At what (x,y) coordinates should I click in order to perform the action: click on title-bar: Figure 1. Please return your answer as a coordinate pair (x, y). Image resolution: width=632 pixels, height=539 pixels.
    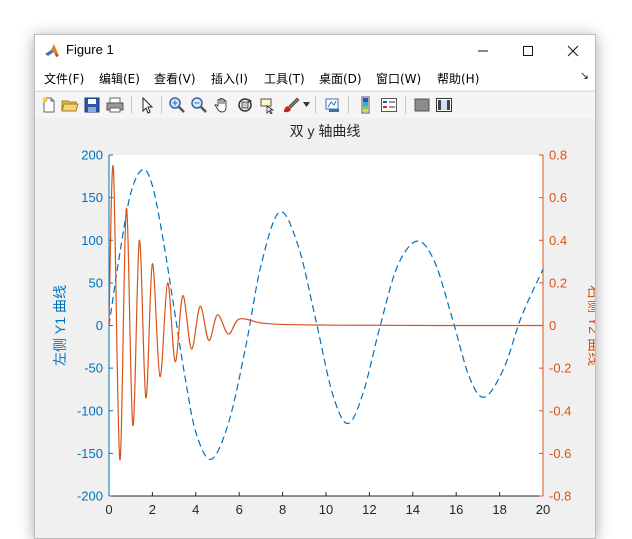
    Looking at the image, I should click on (315, 50).